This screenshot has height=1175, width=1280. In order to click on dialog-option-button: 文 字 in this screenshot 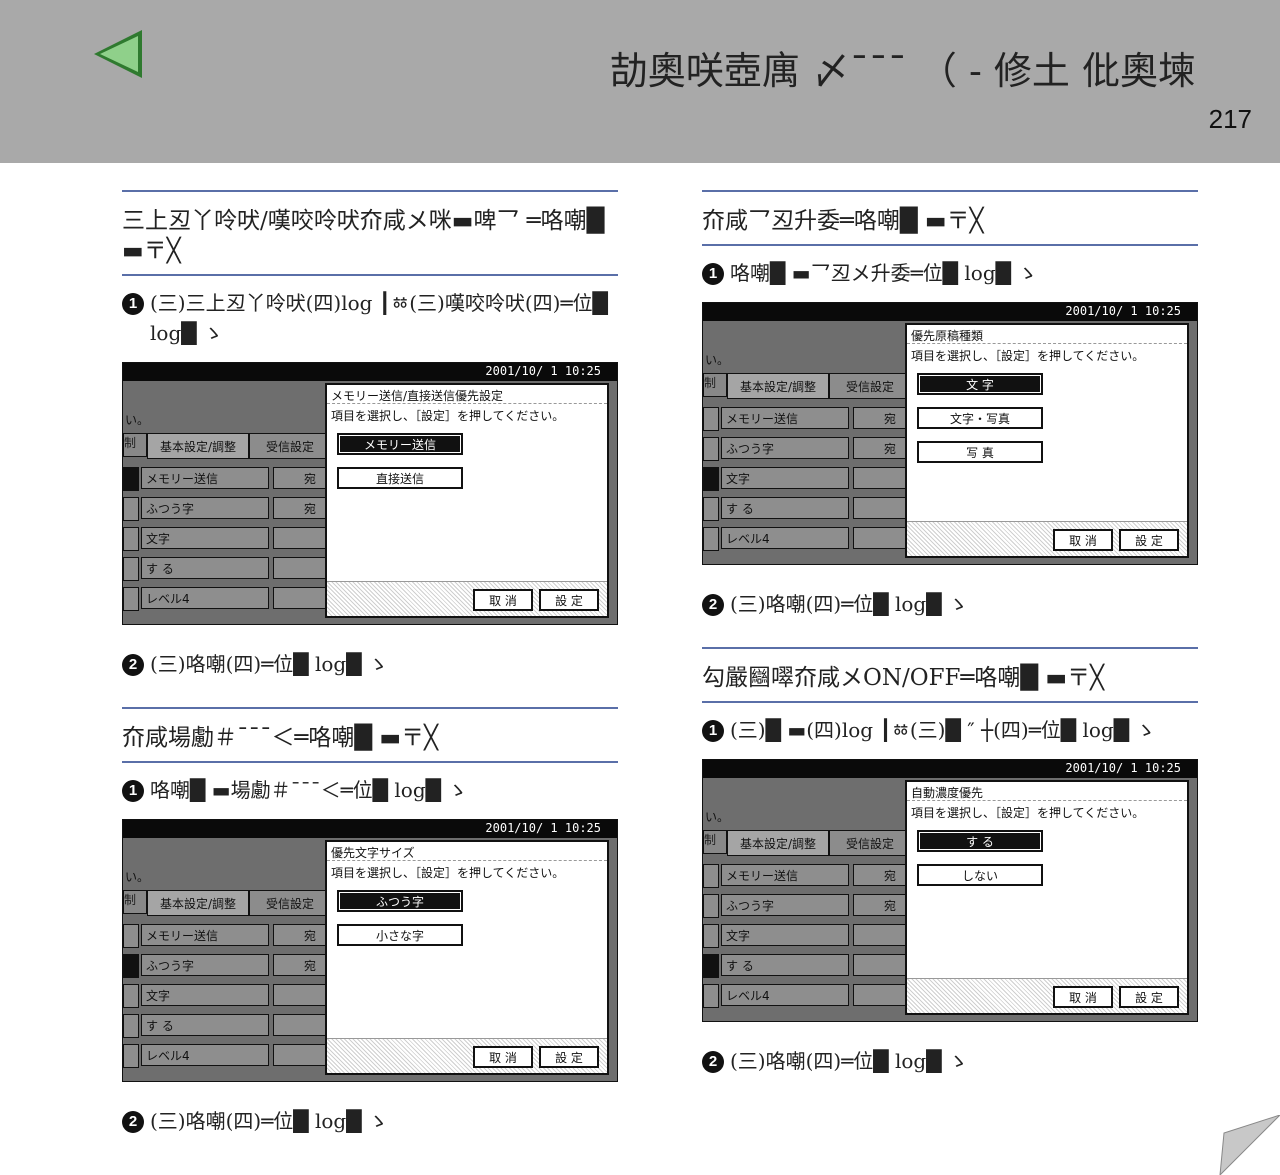, I will do `click(980, 384)`.